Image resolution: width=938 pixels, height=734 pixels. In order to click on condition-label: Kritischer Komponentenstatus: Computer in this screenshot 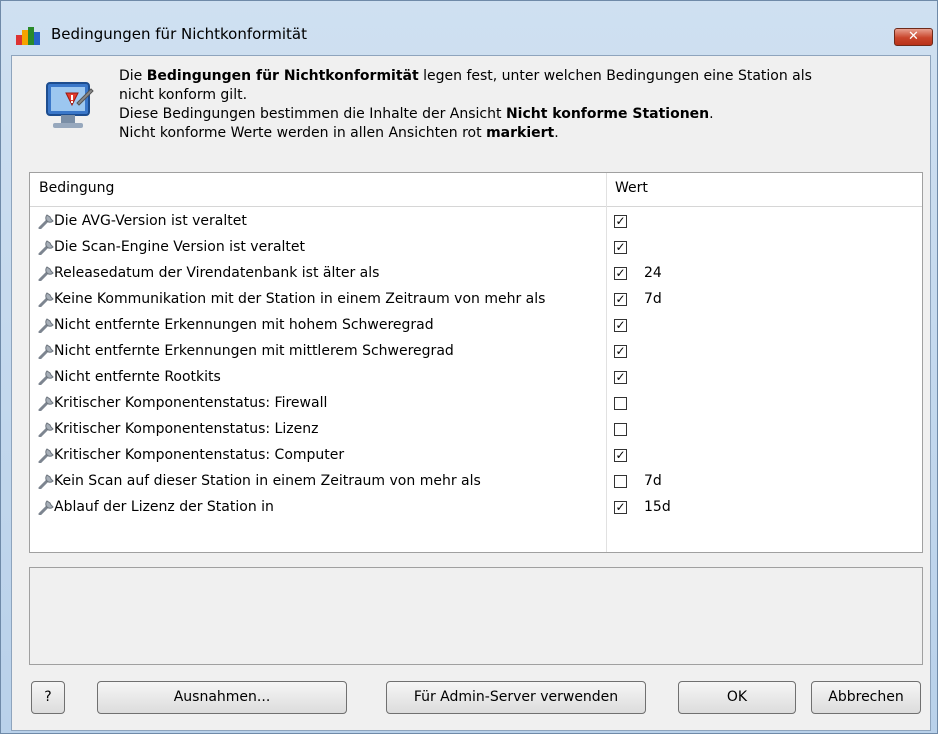, I will do `click(199, 455)`.